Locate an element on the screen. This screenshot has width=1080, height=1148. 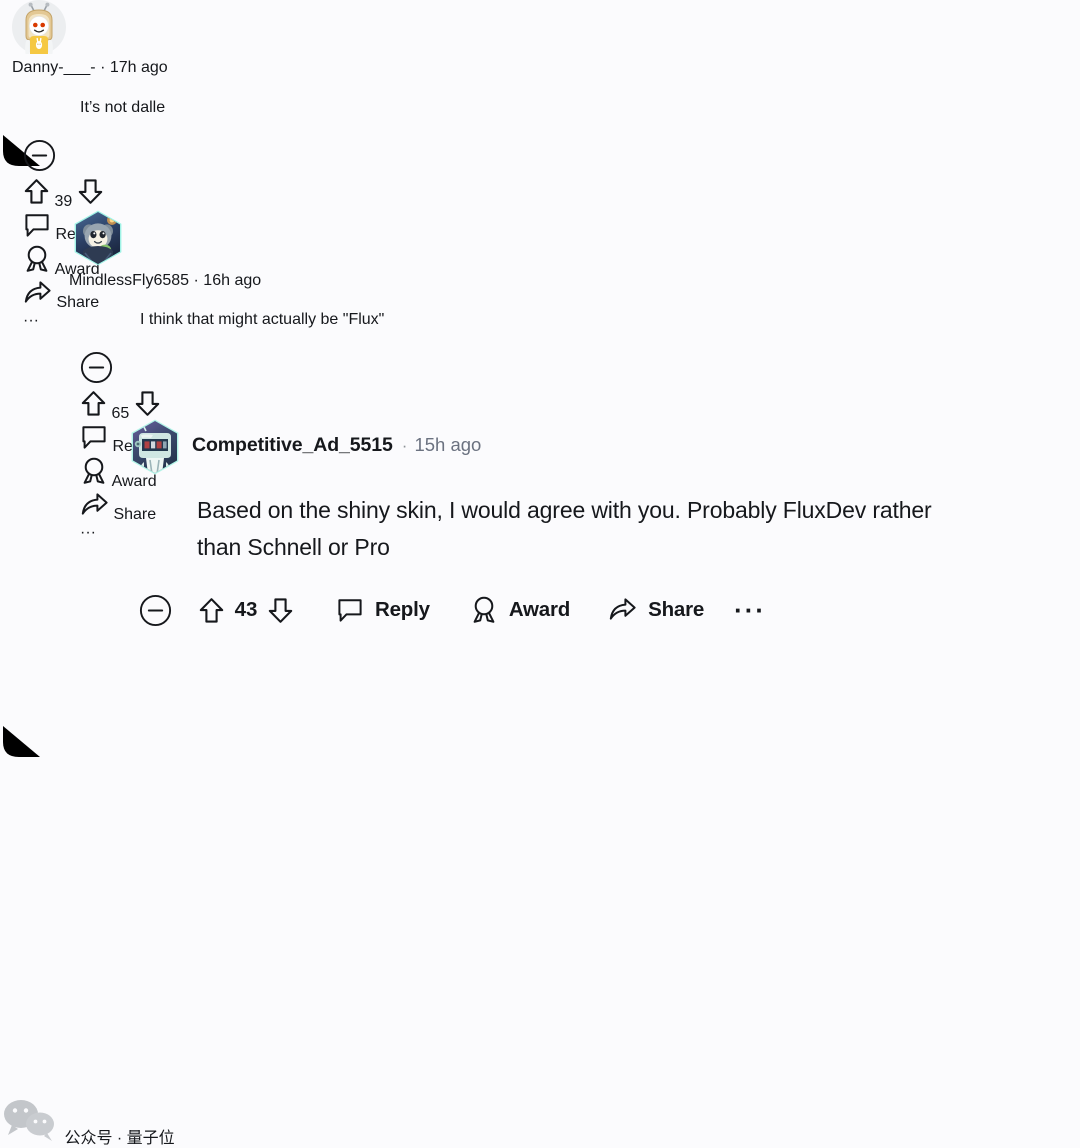
watermark: 公众号 · 量子位 is located at coordinates (540, 1122).